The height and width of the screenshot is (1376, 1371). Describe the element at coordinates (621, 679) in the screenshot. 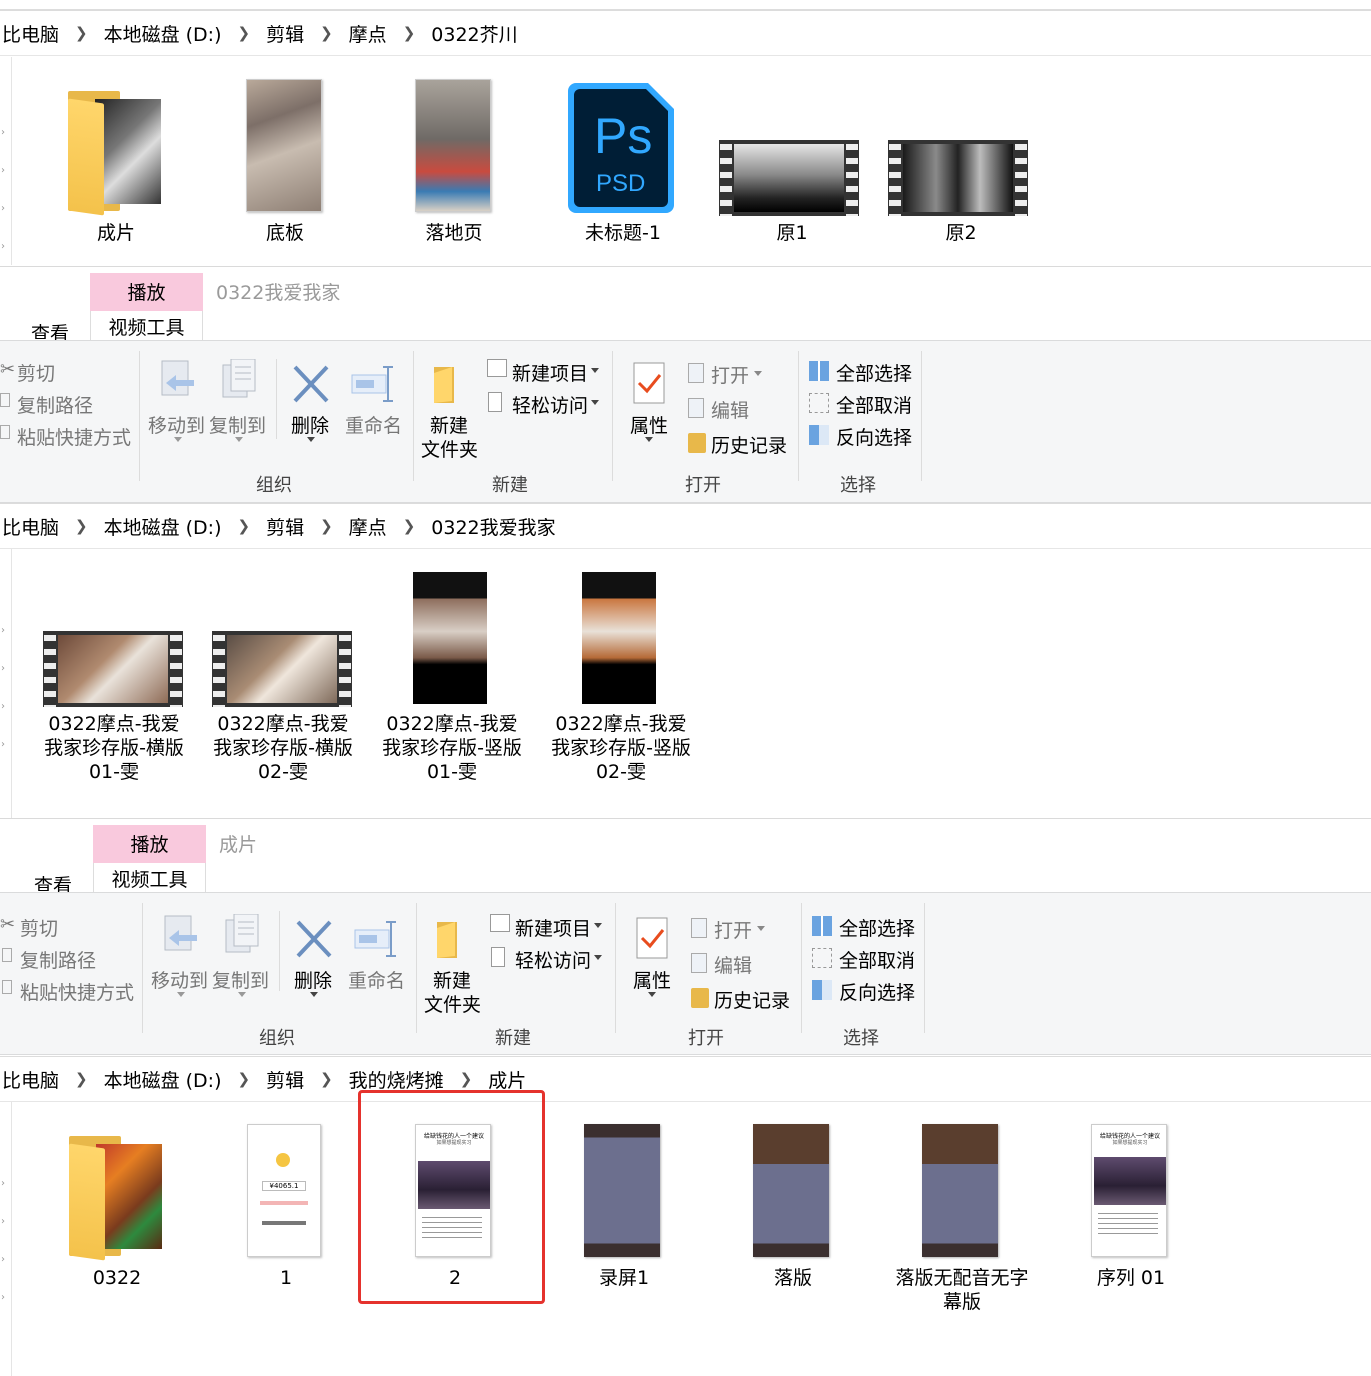

I see `file-item: 0322摩点-我爱 我家珍存版-竖版 02-雯` at that location.